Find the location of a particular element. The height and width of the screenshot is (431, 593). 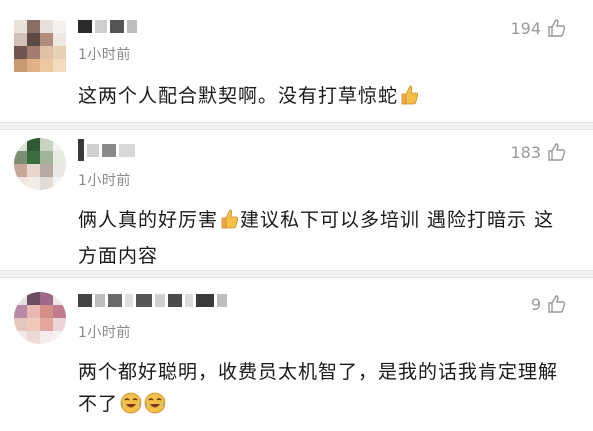

comment-text: 两个都好聪明，收费员太机智了，是我的话我肯定理解不了 is located at coordinates (325, 390).